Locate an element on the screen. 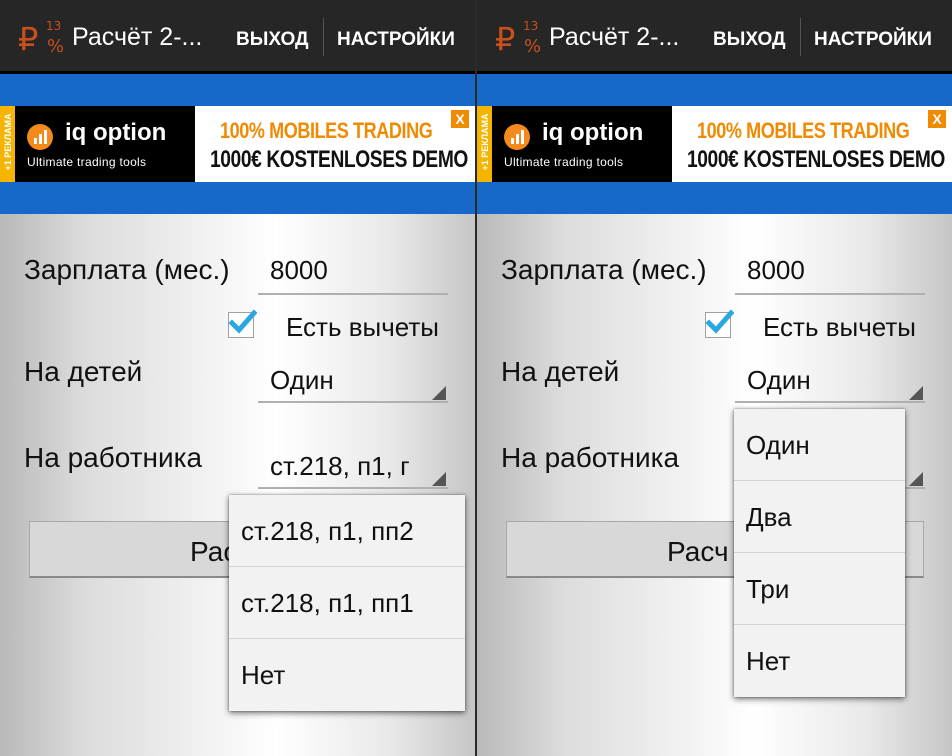 The width and height of the screenshot is (952, 756). dropdown-option: ст.218, п1, пп1 is located at coordinates (347, 603).